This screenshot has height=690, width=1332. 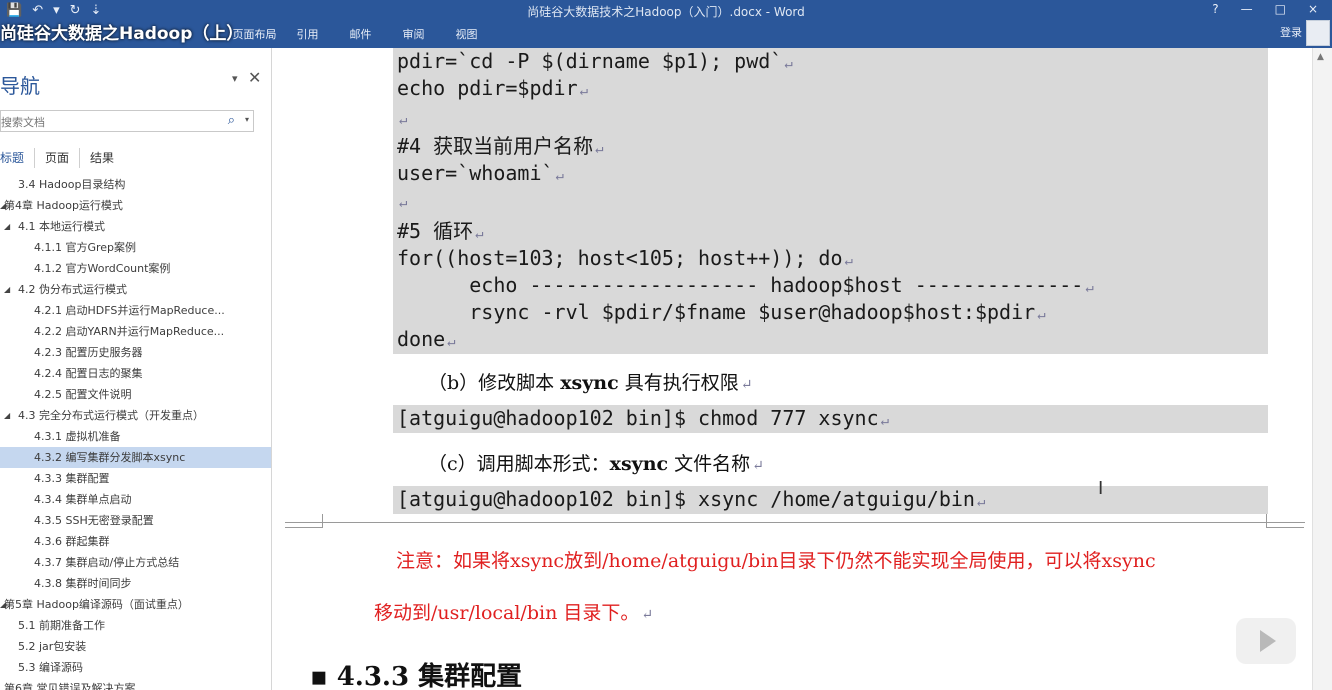 I want to click on outline-item: 5.1 前期准备工作, so click(x=135, y=625).